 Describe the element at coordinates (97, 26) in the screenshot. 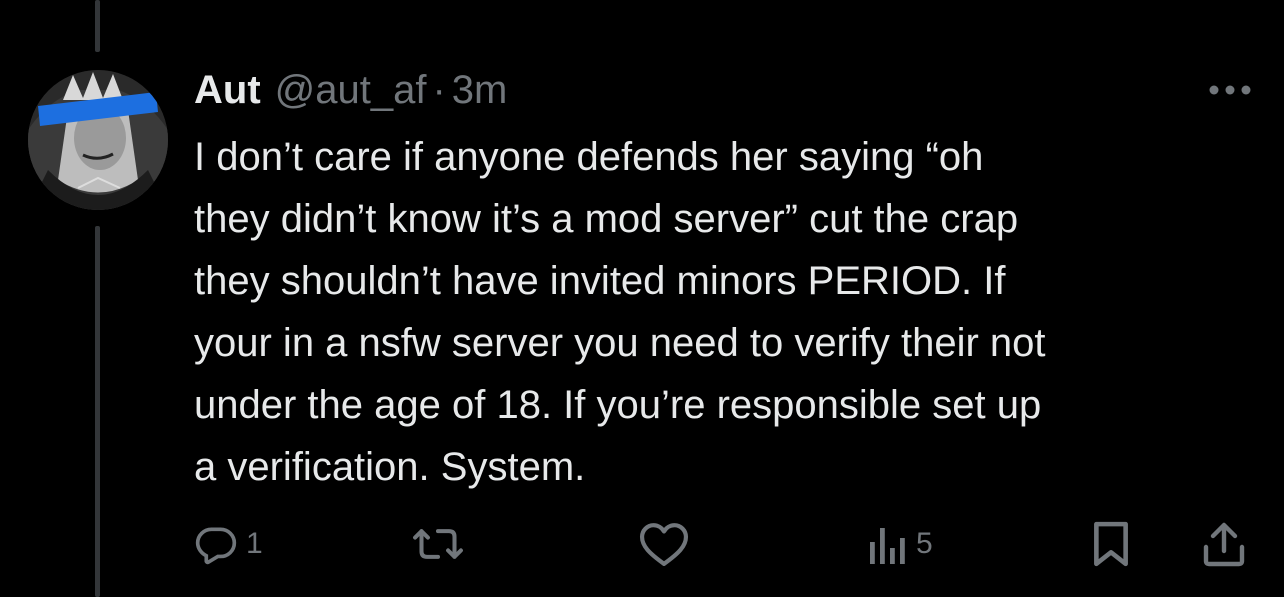

I see `thread-line-top` at that location.